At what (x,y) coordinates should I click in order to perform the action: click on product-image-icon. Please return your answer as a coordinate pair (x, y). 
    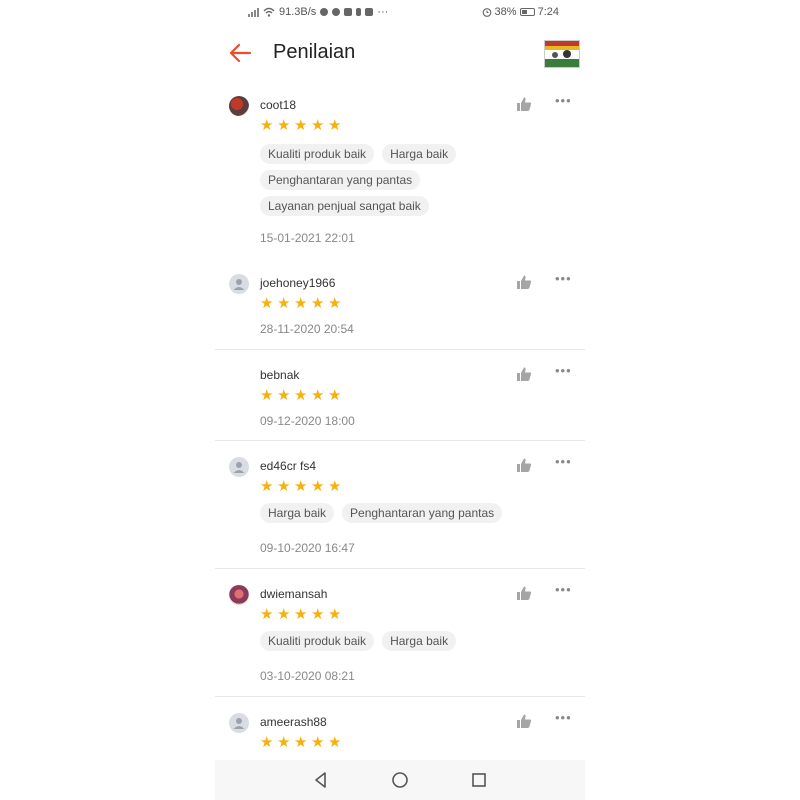
    Looking at the image, I should click on (562, 54).